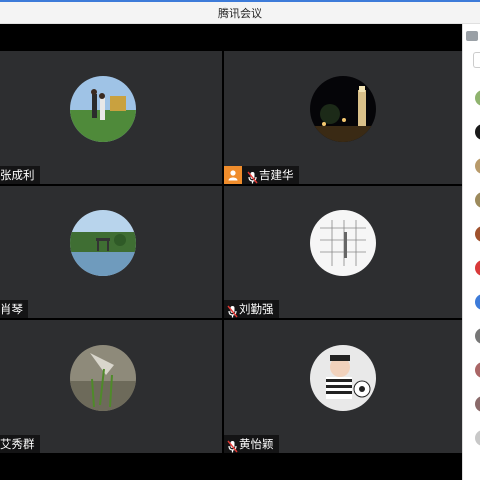 The image size is (480, 480). Describe the element at coordinates (276, 175) in the screenshot. I see `participant-name: 吉建华` at that location.